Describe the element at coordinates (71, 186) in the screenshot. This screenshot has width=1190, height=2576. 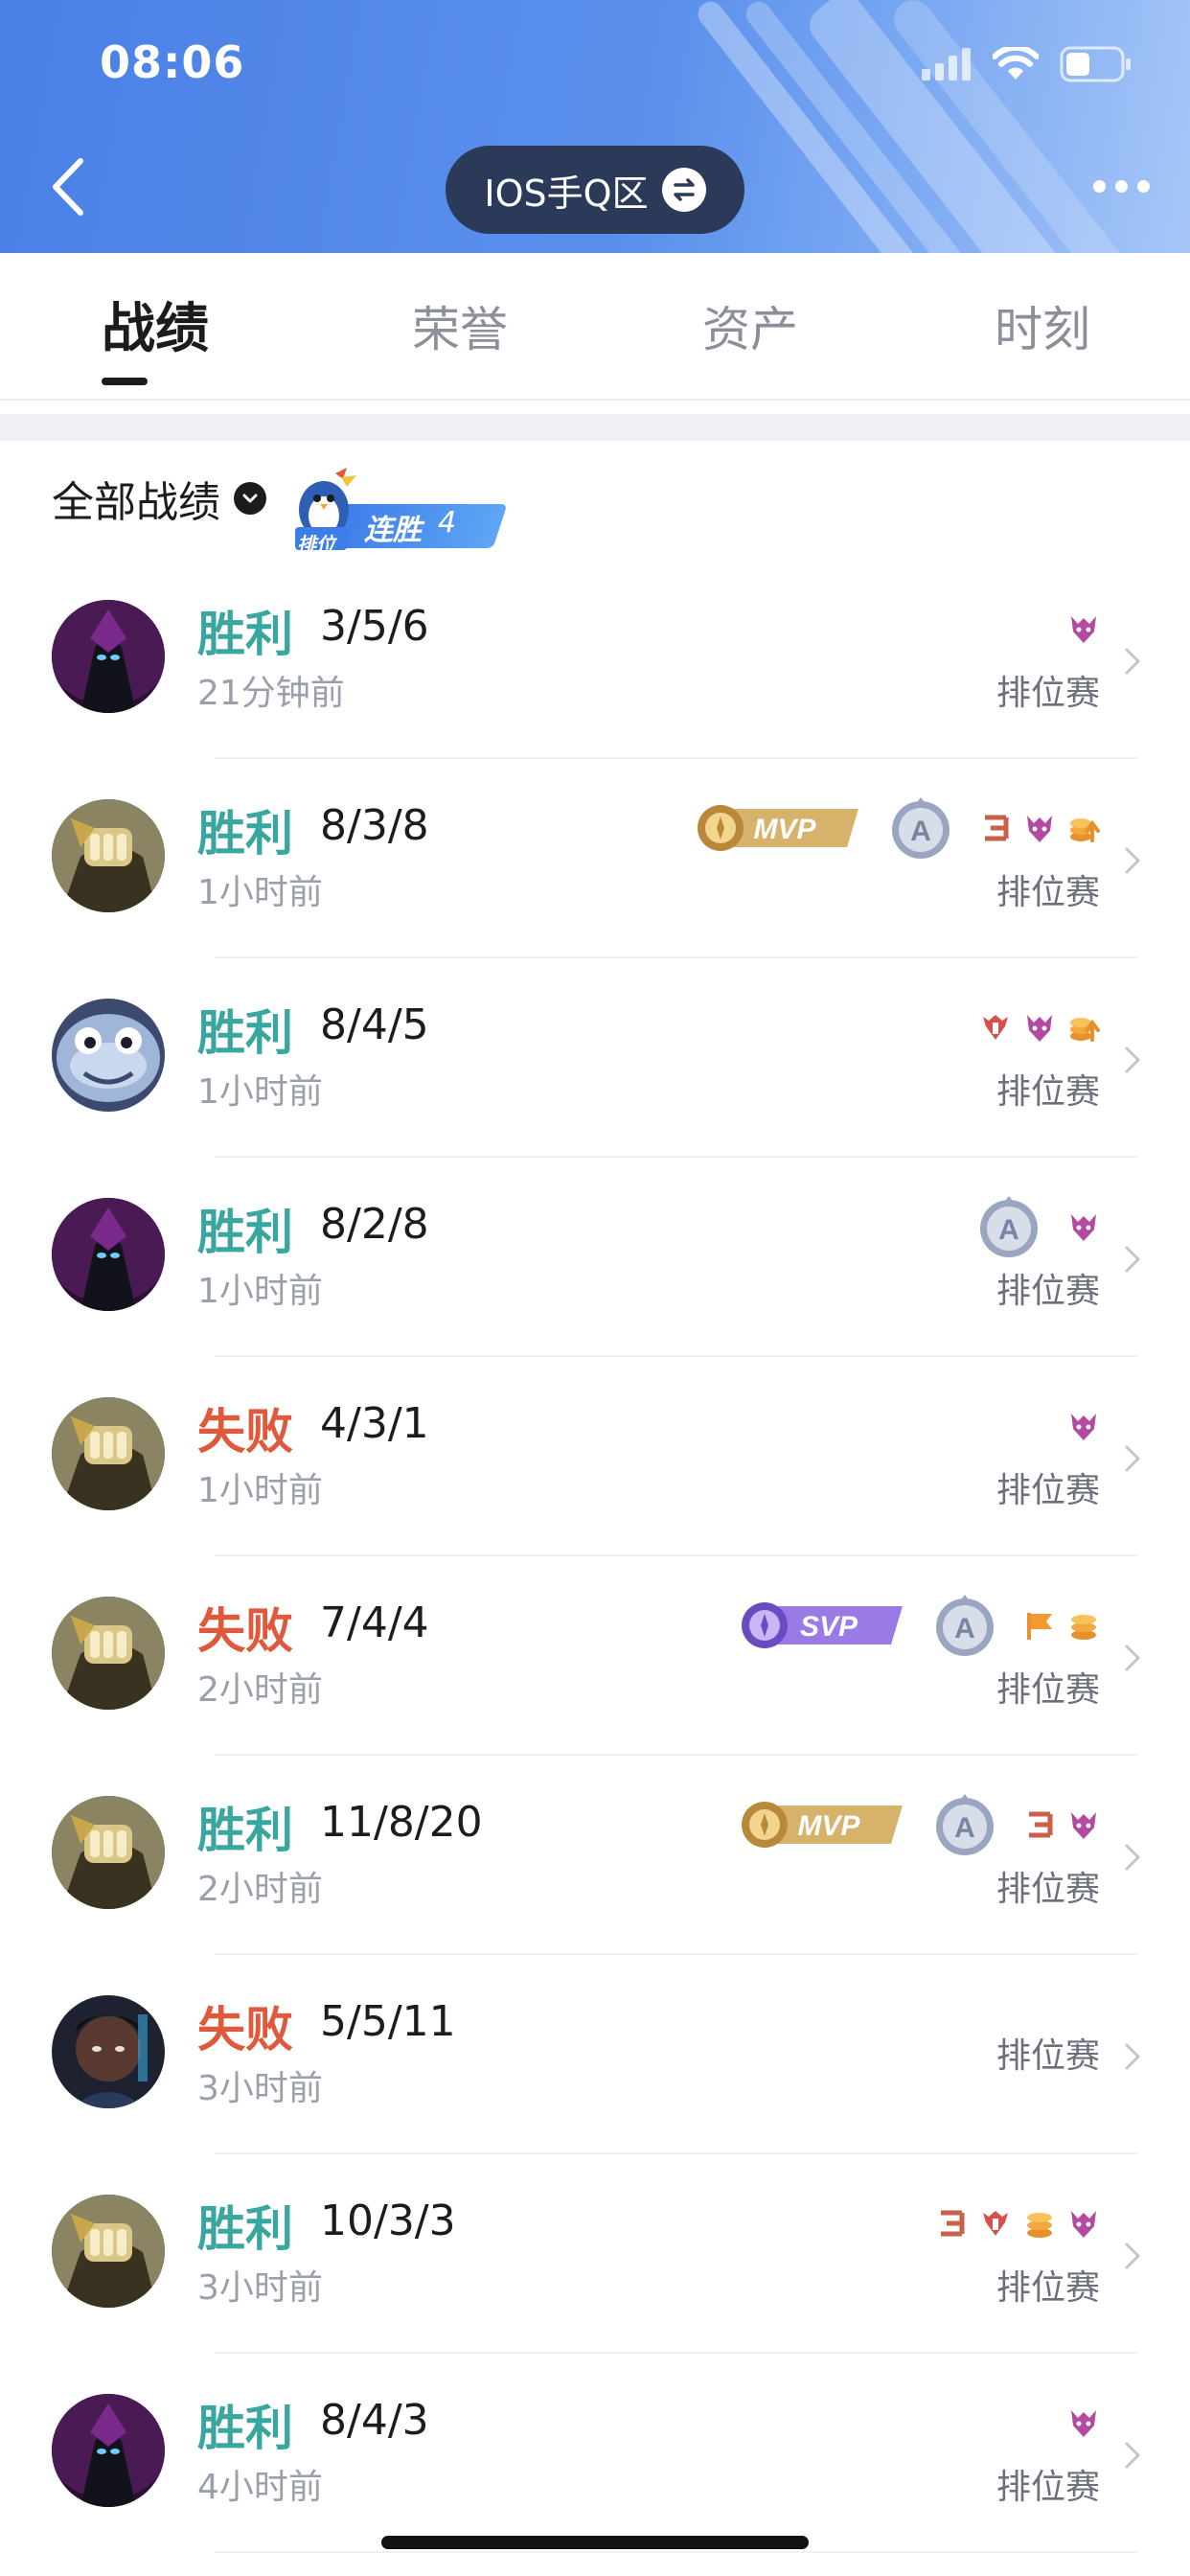
I see `back-icon` at that location.